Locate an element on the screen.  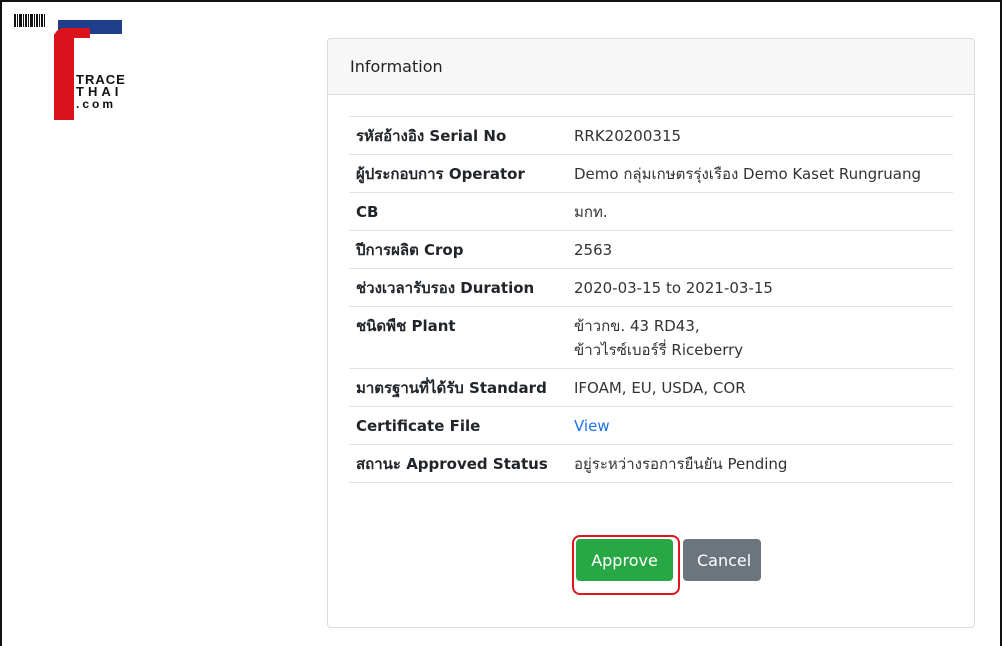
serial-label: รหัสอ้างอิง Serial No is located at coordinates (458, 135).